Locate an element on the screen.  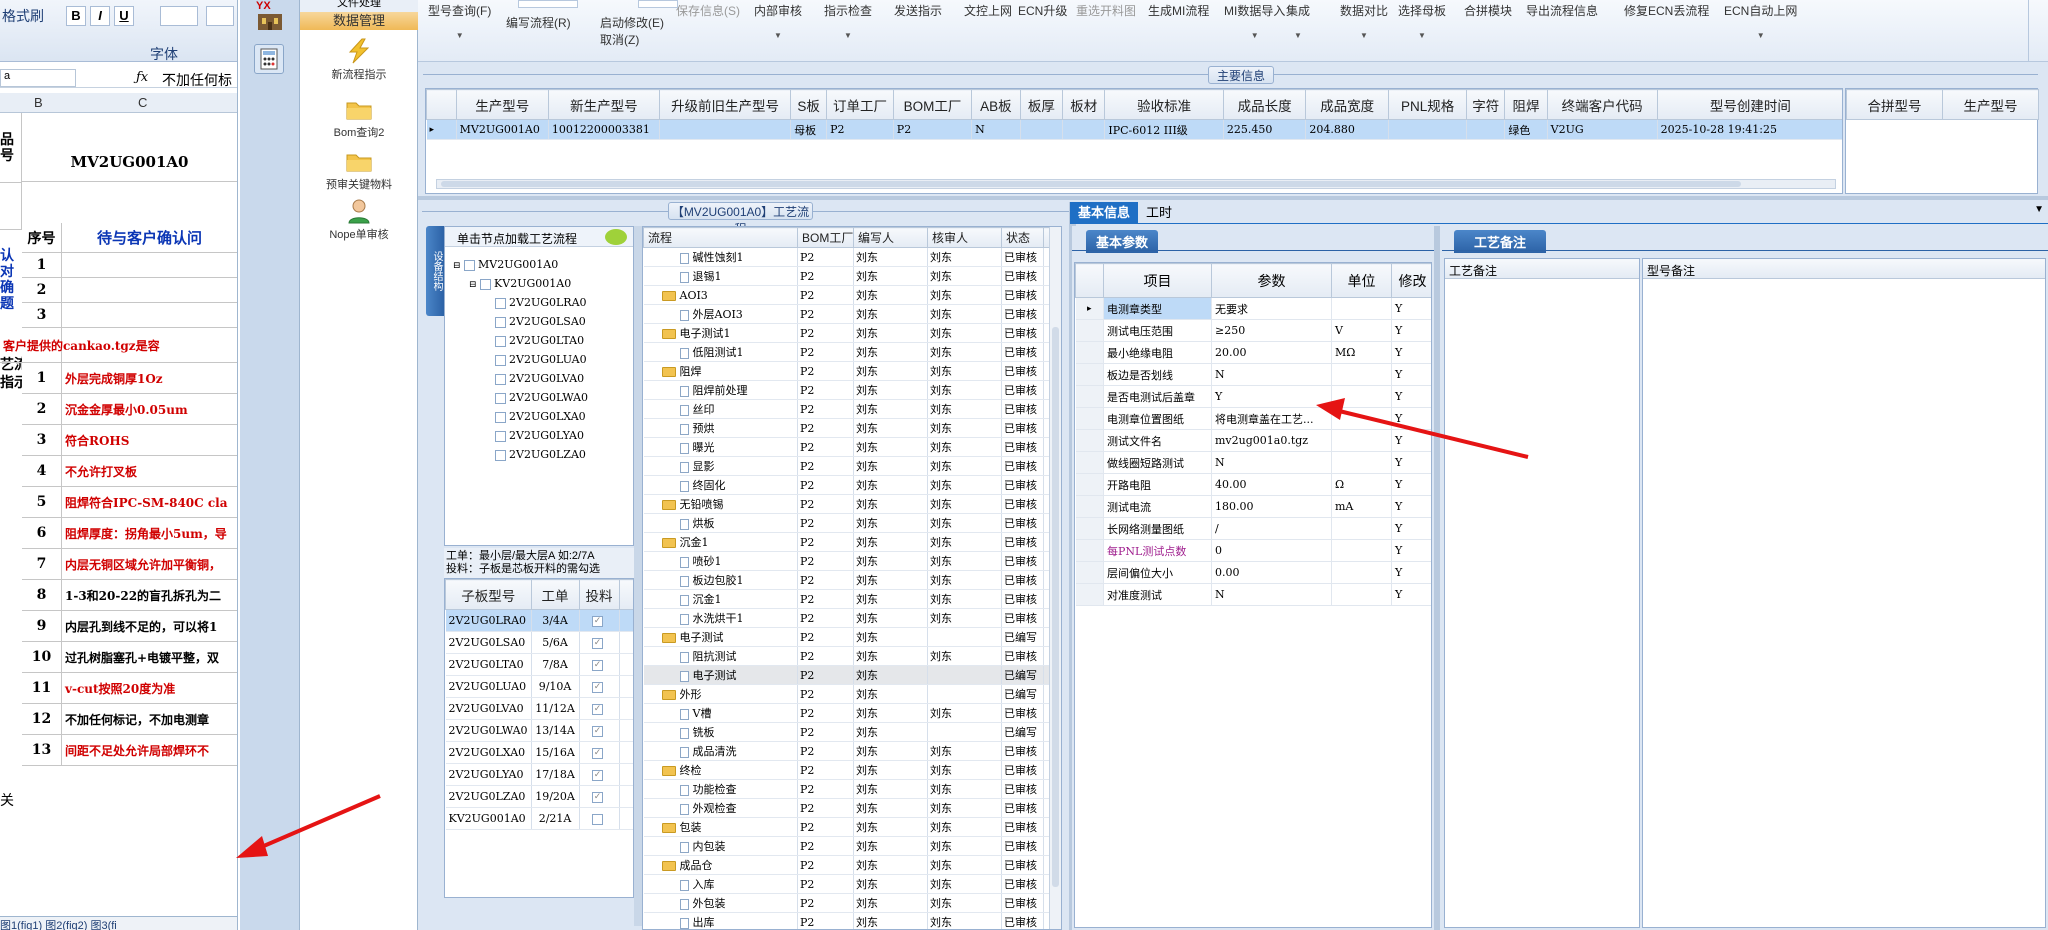
table-row: 电子测试 P2 刘东 已编写 is located at coordinates (852, 637).